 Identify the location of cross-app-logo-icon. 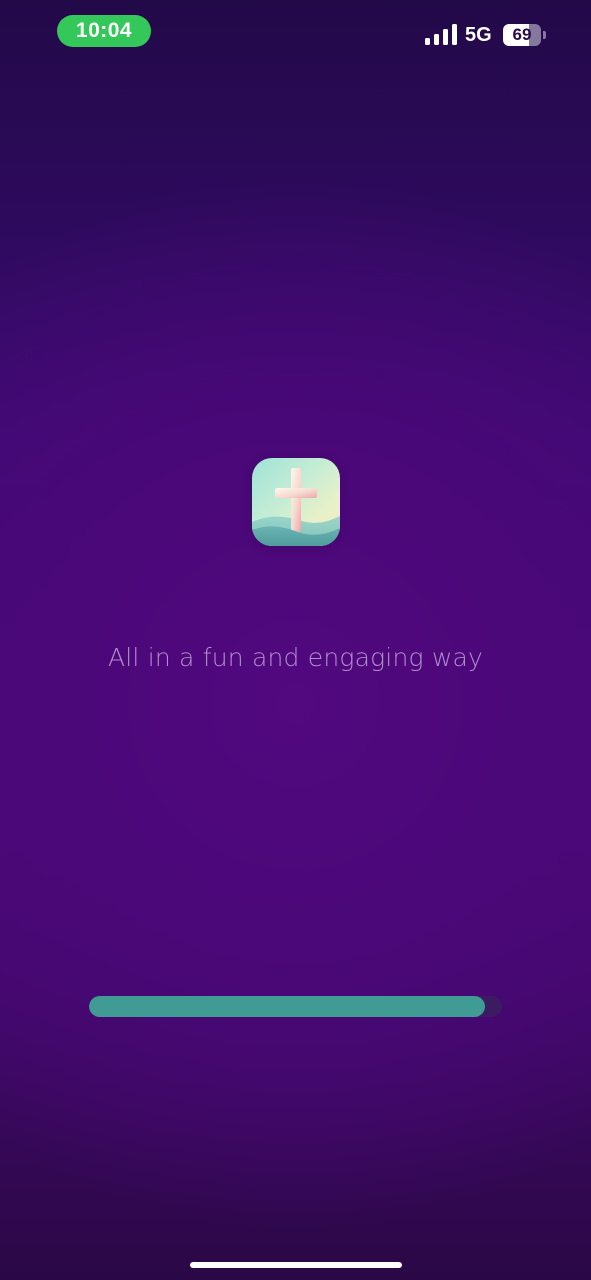
(296, 502).